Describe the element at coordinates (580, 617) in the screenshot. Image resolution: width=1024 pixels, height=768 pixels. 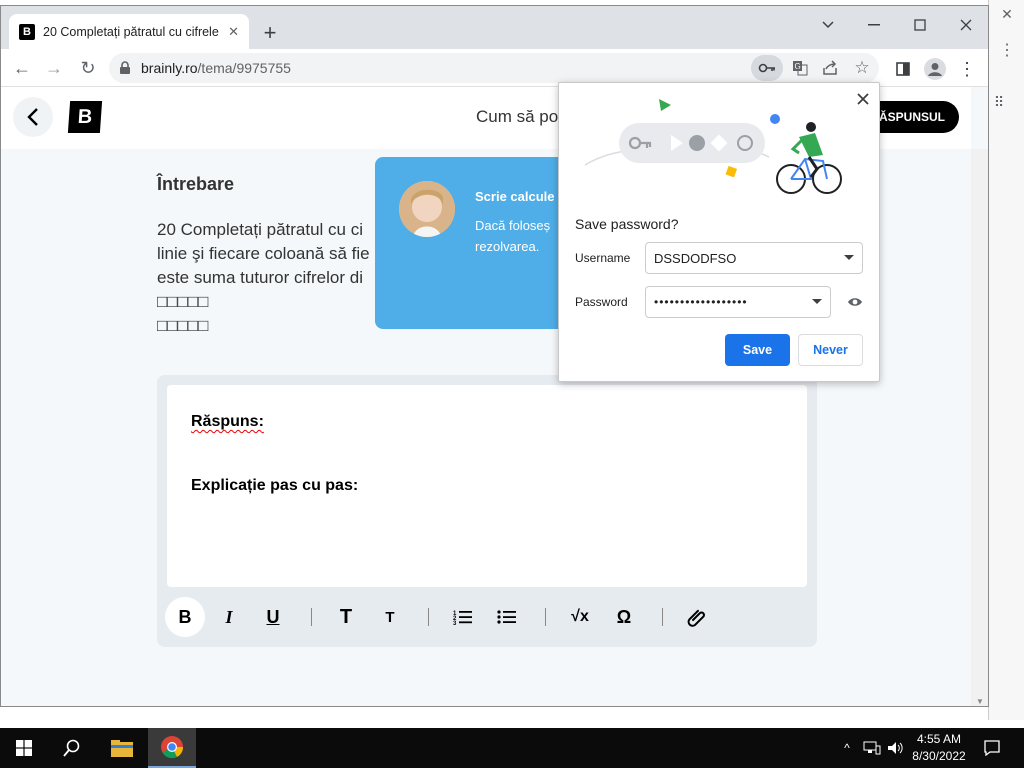
I see `math-sqrt-icon: √x` at that location.